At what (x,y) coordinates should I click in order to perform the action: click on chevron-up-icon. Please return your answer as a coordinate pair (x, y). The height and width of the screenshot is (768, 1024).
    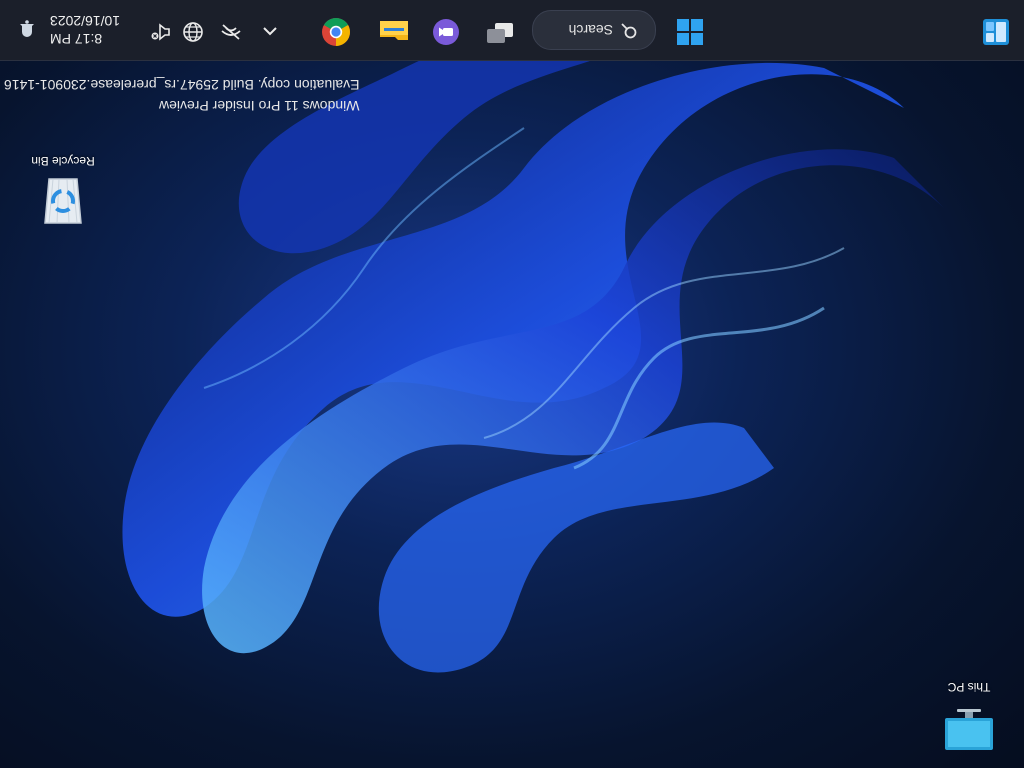
    Looking at the image, I should click on (270, 30).